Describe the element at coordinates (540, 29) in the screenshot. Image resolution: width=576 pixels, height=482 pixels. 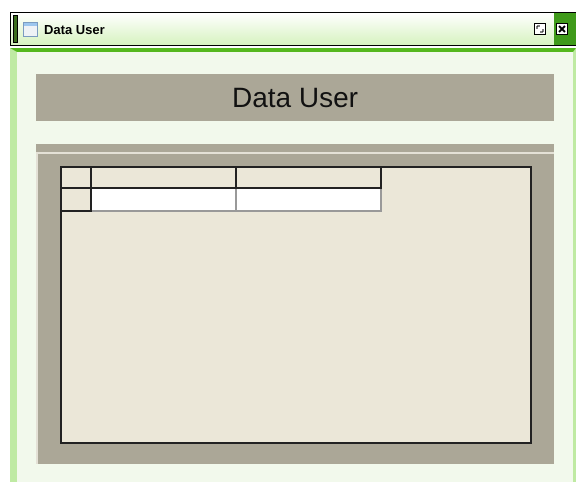
I see `restore-button` at that location.